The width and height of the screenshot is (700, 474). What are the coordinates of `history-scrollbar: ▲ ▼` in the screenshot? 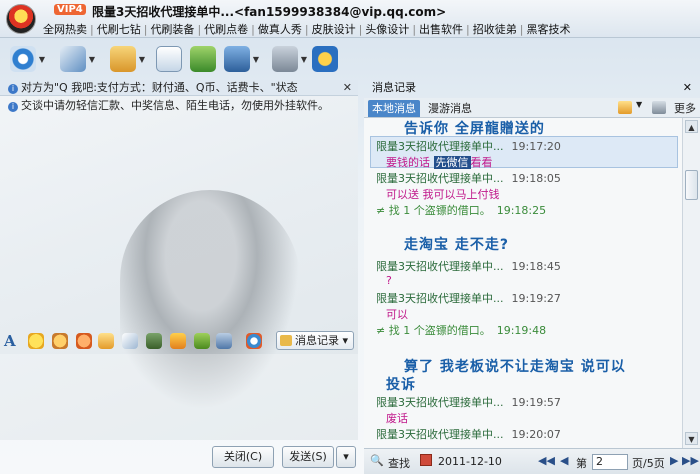 It's located at (691, 283).